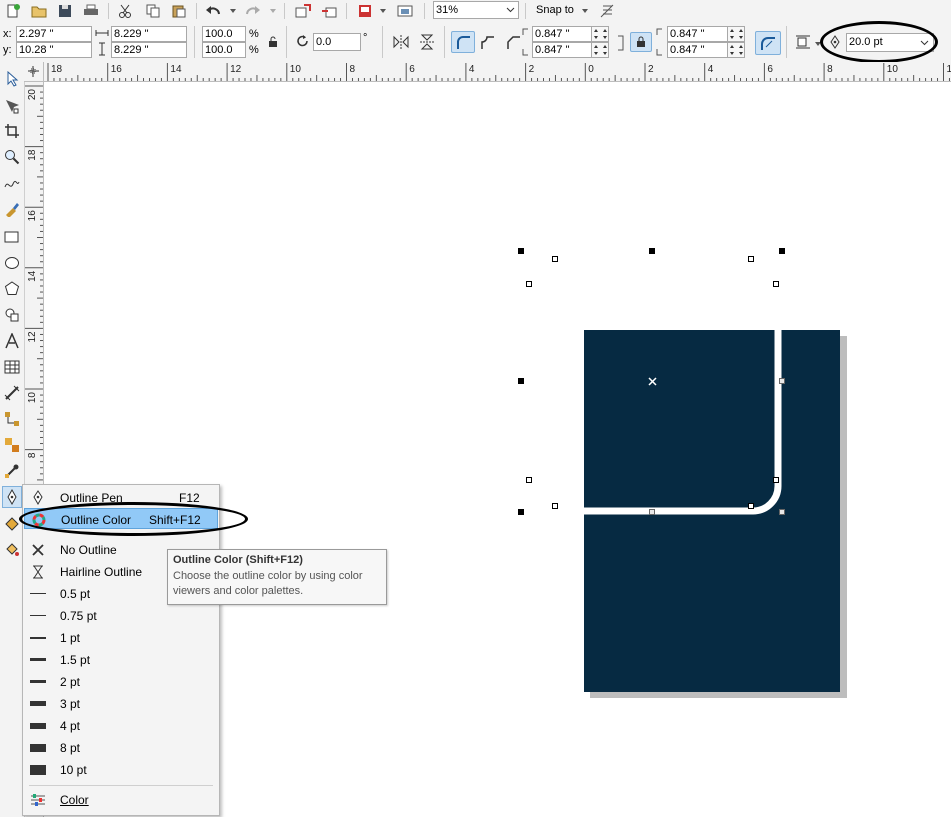  What do you see at coordinates (768, 43) in the screenshot?
I see `relative-corner-scaling-icon` at bounding box center [768, 43].